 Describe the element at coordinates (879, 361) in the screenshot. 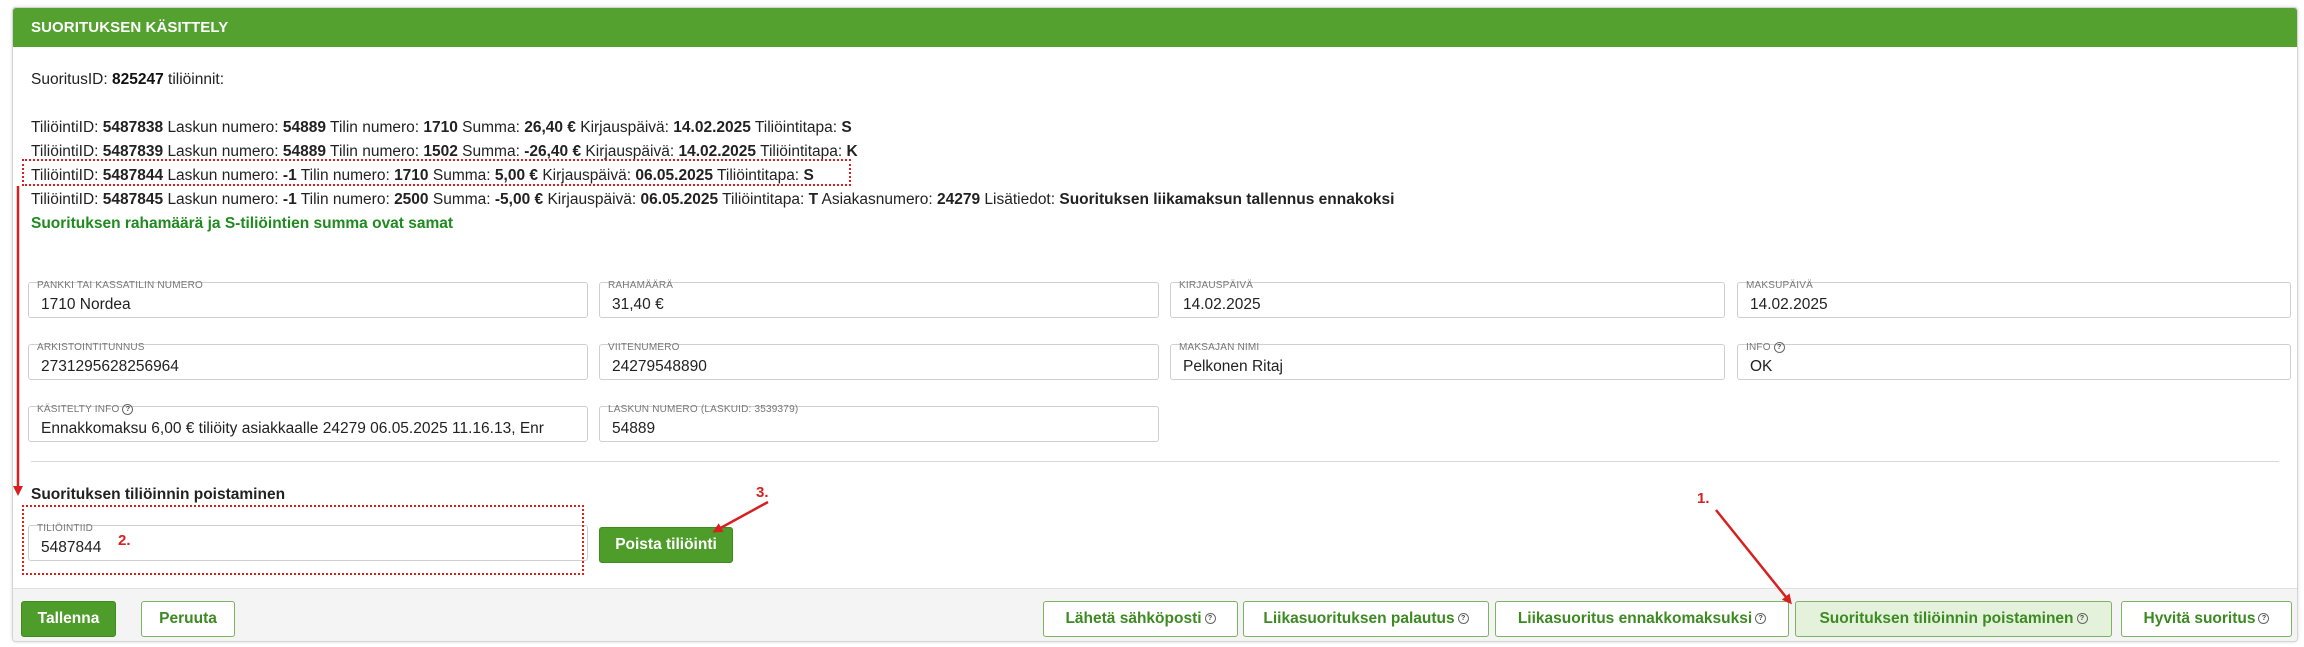

I see `reference-number-field: VIITENUMERO 24279548890` at that location.